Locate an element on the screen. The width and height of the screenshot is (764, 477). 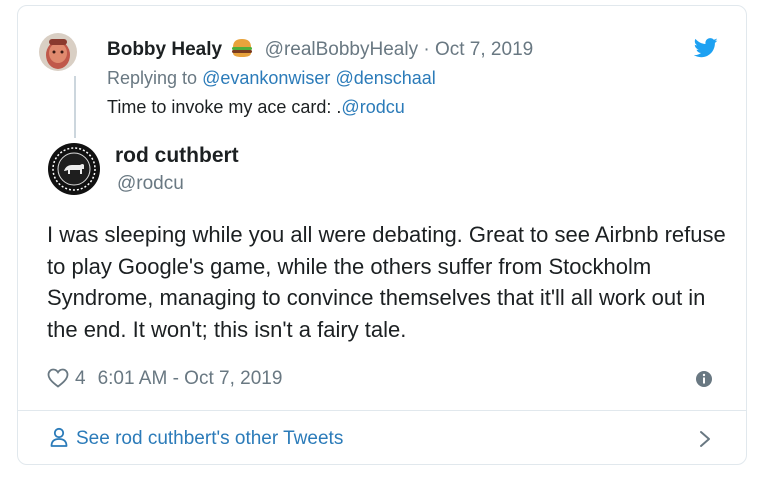
replying-to-mention-evankonwiser: @evankonwiser is located at coordinates (266, 78).